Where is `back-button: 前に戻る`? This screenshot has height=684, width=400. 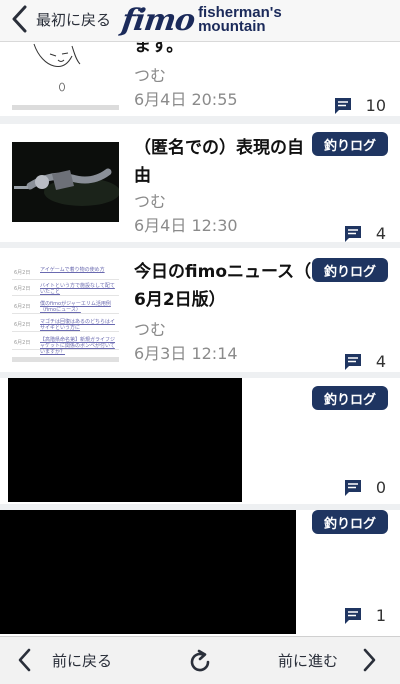 back-button: 前に戻る is located at coordinates (64, 660).